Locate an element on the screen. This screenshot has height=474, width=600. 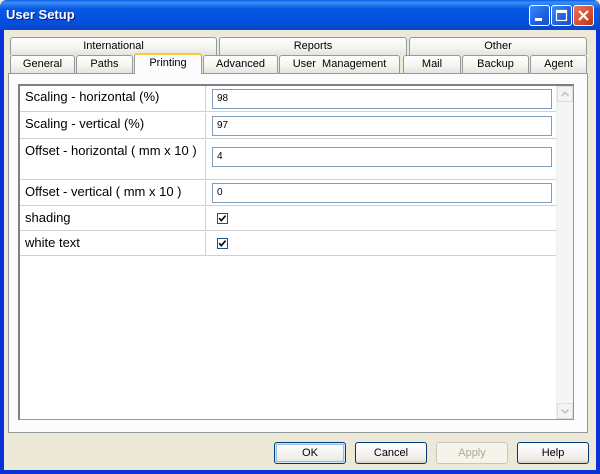
scaling-horizontal-label: Scaling - horizontal (%) is located at coordinates (113, 98).